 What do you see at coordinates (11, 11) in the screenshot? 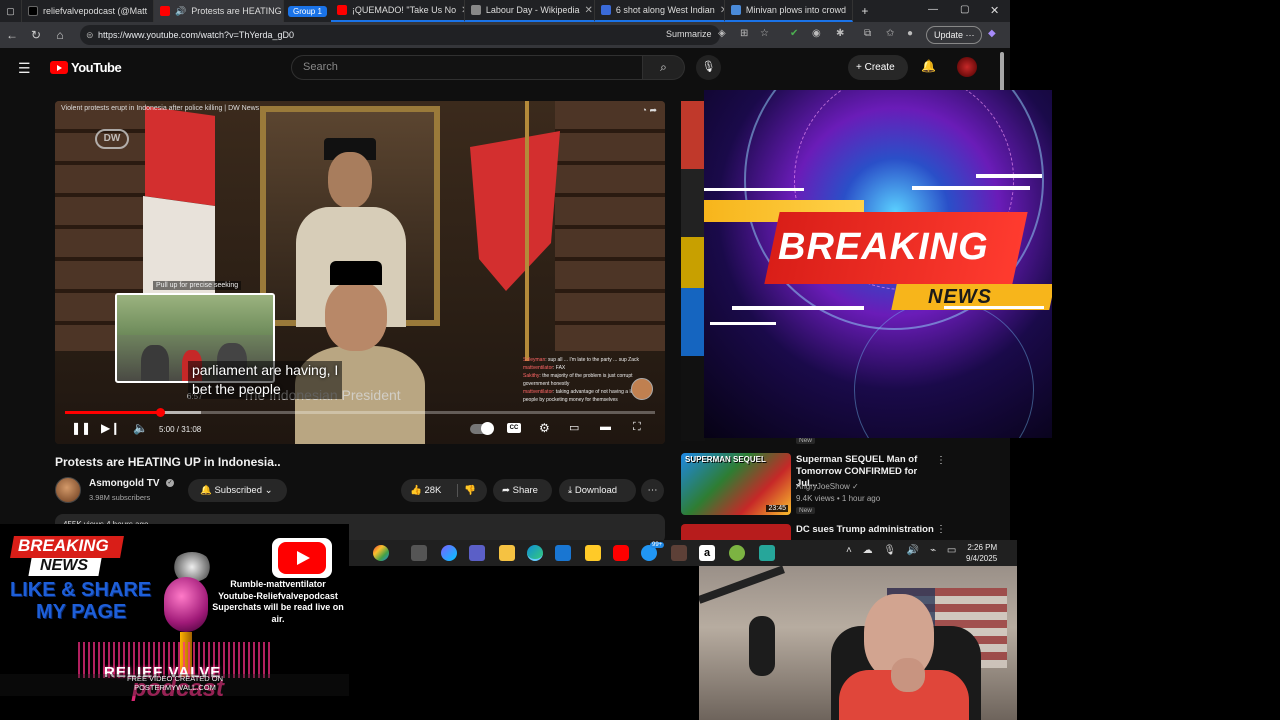
I see `tab-actions-icon: ▢` at bounding box center [11, 11].